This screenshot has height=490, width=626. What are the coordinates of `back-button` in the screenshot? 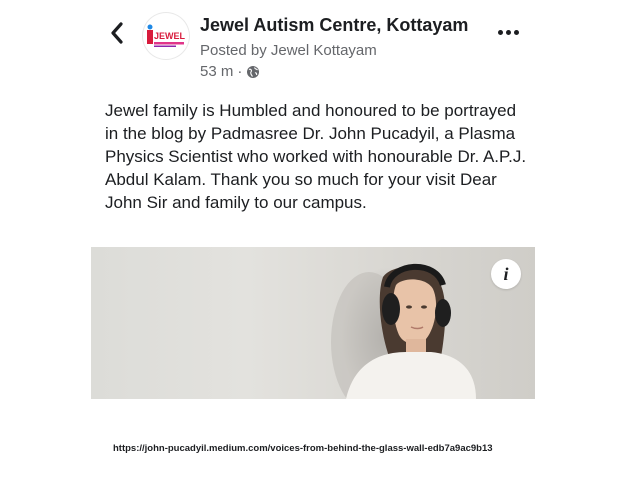 It's located at (117, 33).